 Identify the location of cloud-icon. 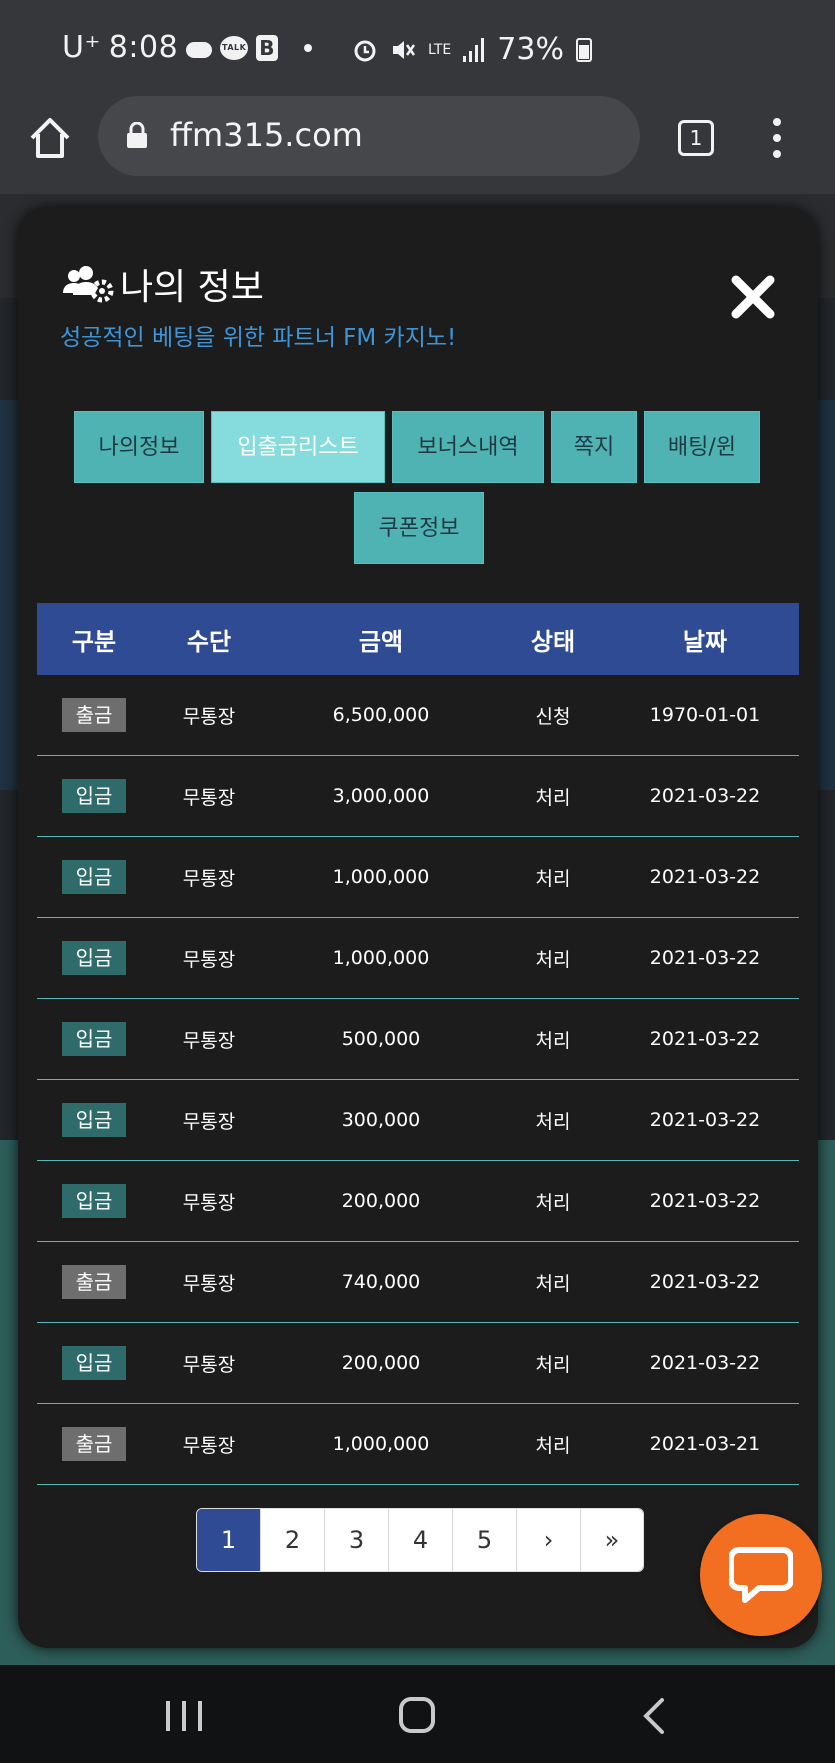
(199, 49).